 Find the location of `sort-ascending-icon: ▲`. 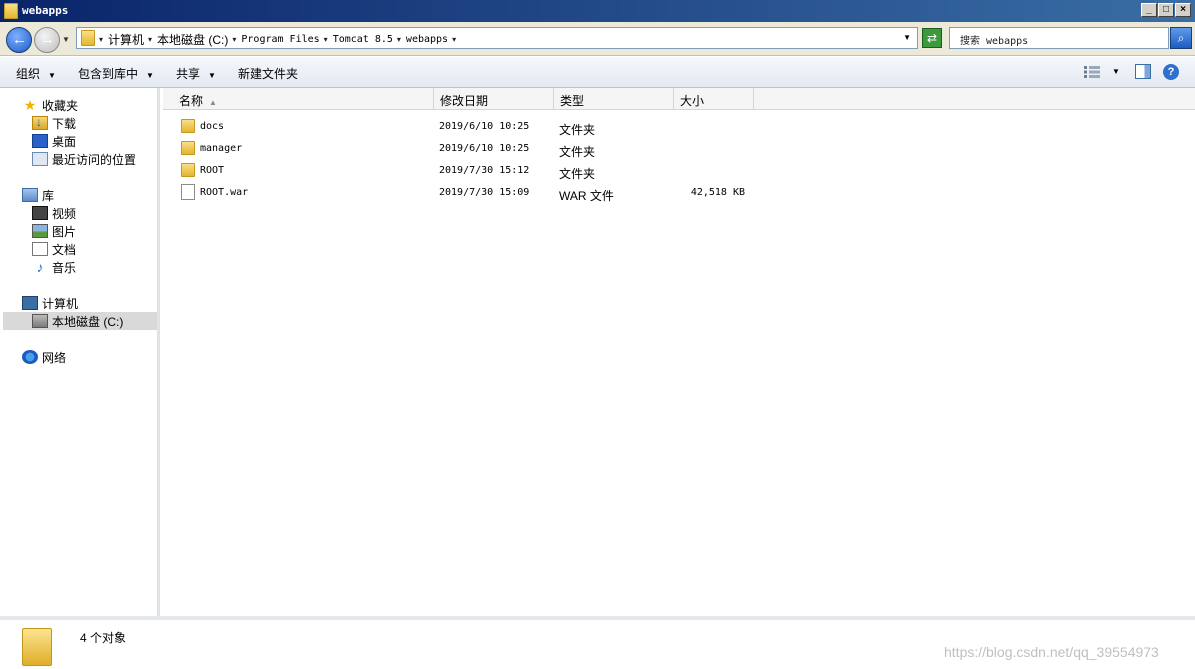

sort-ascending-icon: ▲ is located at coordinates (213, 102).